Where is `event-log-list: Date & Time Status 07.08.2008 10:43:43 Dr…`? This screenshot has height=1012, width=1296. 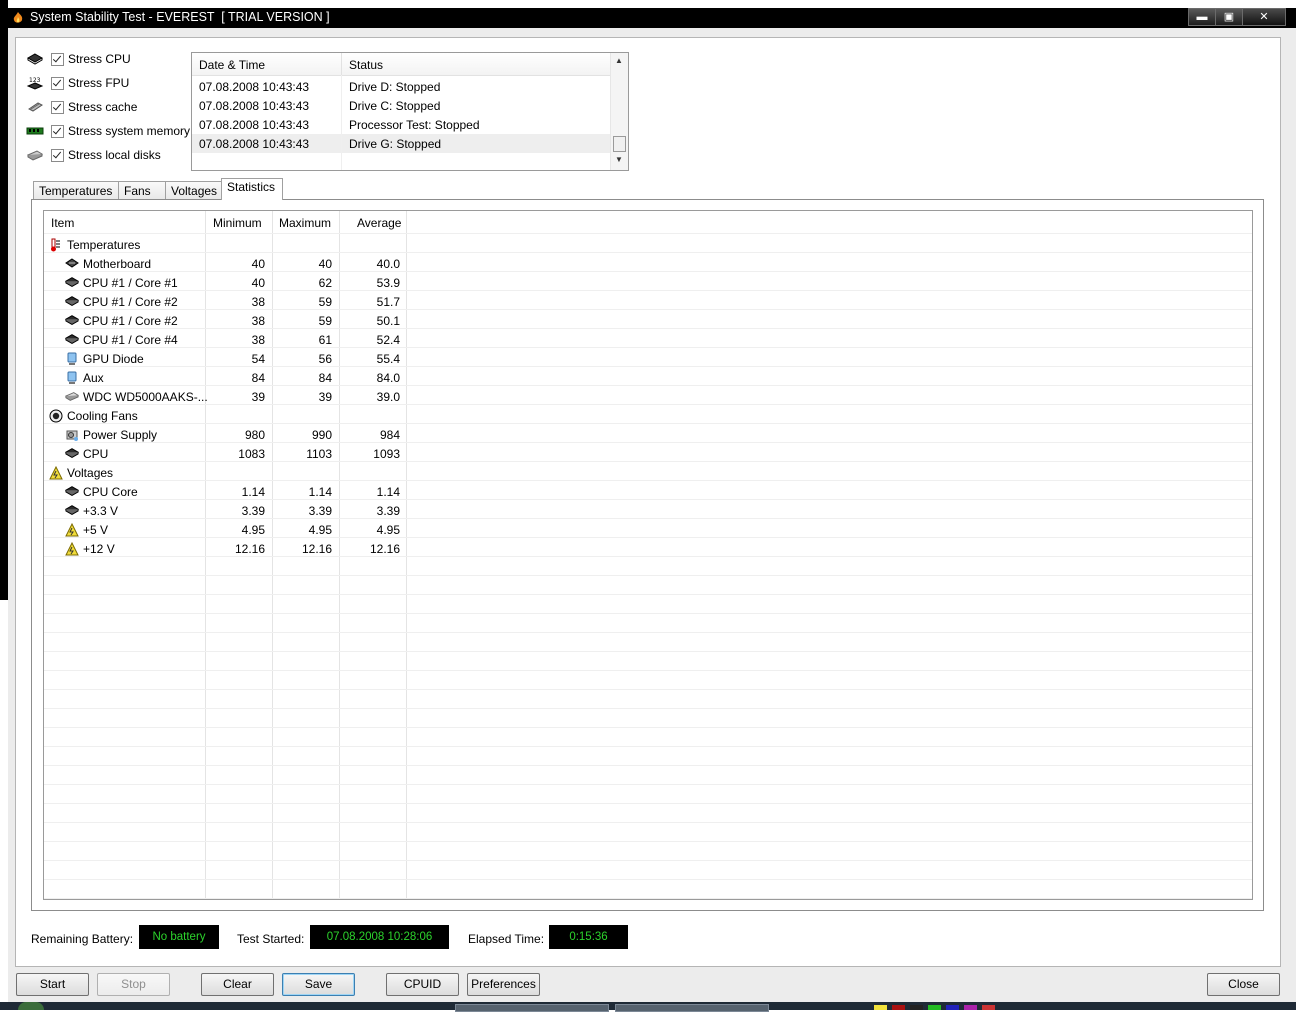 event-log-list: Date & Time Status 07.08.2008 10:43:43 Dr… is located at coordinates (410, 111).